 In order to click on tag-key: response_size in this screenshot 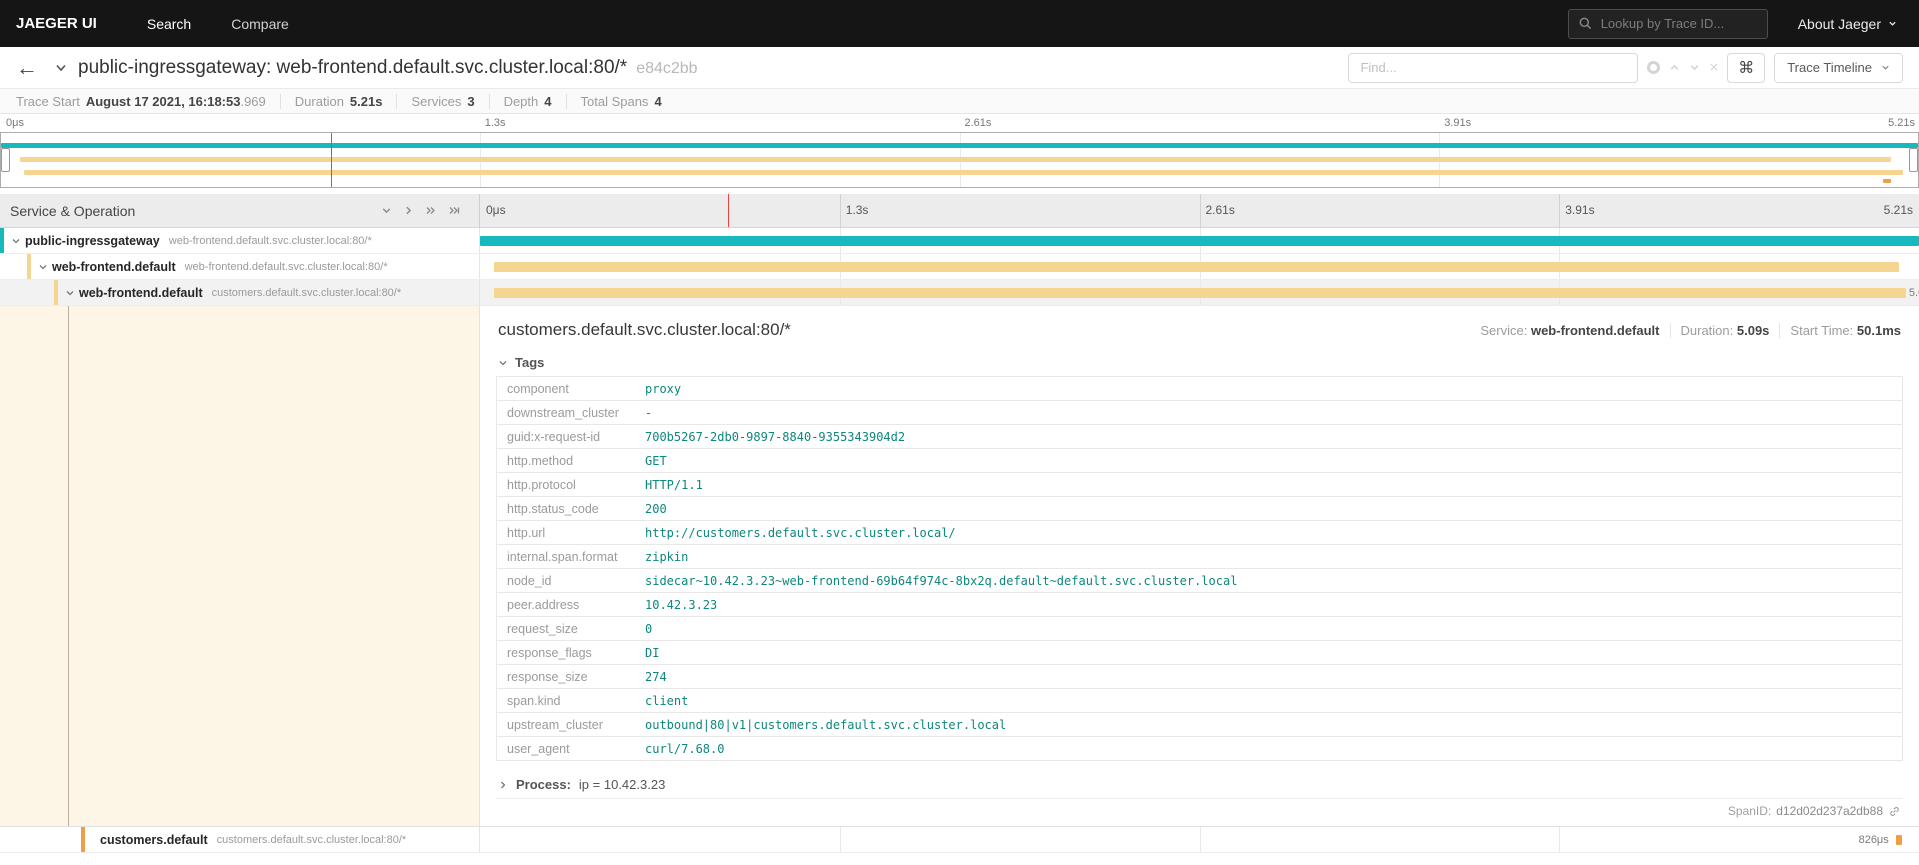, I will do `click(547, 676)`.